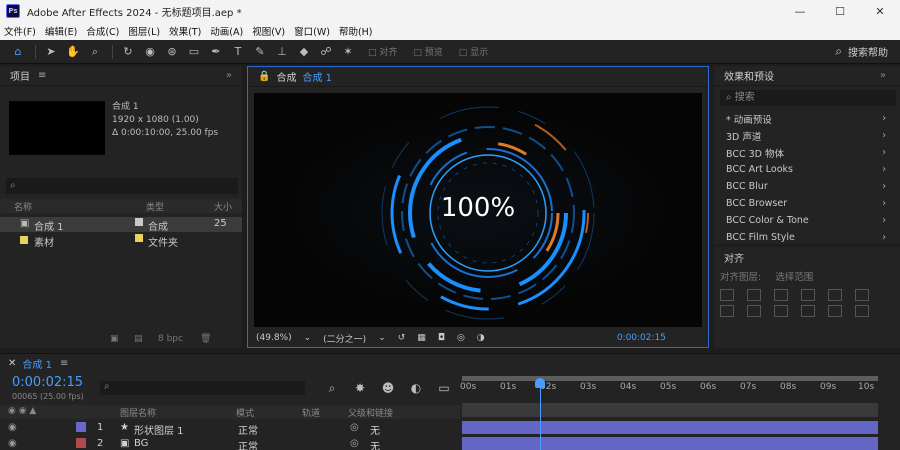  What do you see at coordinates (862, 311) in the screenshot?
I see `distribute-right-icon` at bounding box center [862, 311].